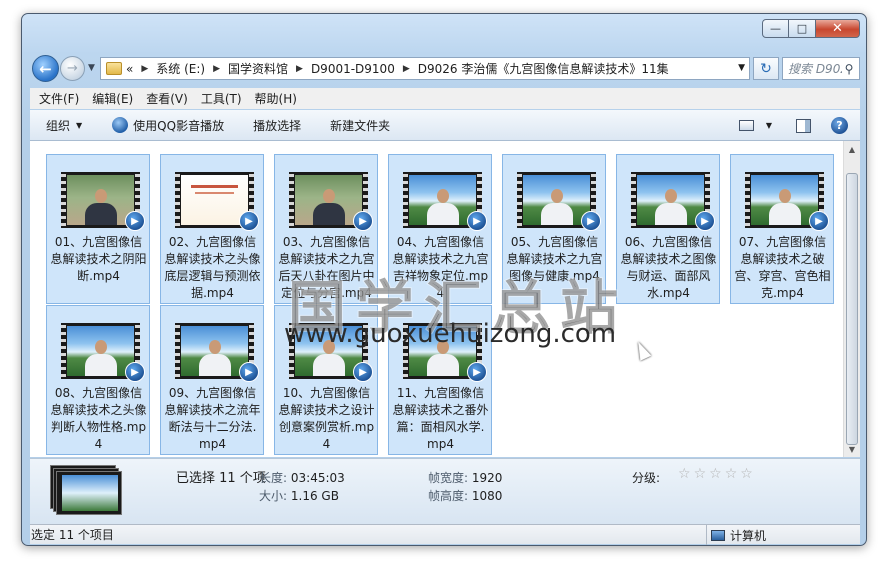 Image resolution: width=887 pixels, height=569 pixels. I want to click on file-name: 10、九宫图像信息解读技术之设计创意案例赏析.mp4, so click(326, 418).